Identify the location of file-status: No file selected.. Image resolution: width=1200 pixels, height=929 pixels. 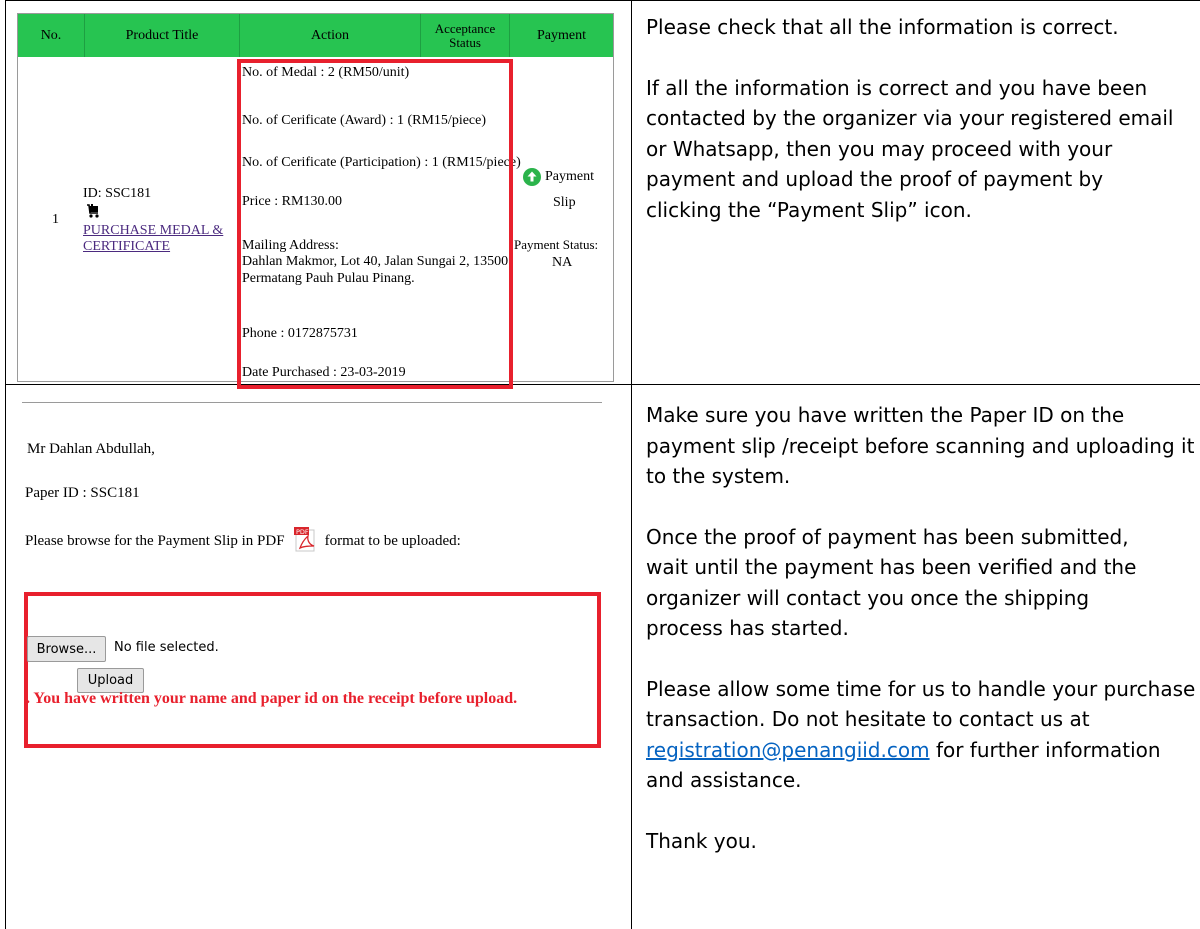
(166, 647).